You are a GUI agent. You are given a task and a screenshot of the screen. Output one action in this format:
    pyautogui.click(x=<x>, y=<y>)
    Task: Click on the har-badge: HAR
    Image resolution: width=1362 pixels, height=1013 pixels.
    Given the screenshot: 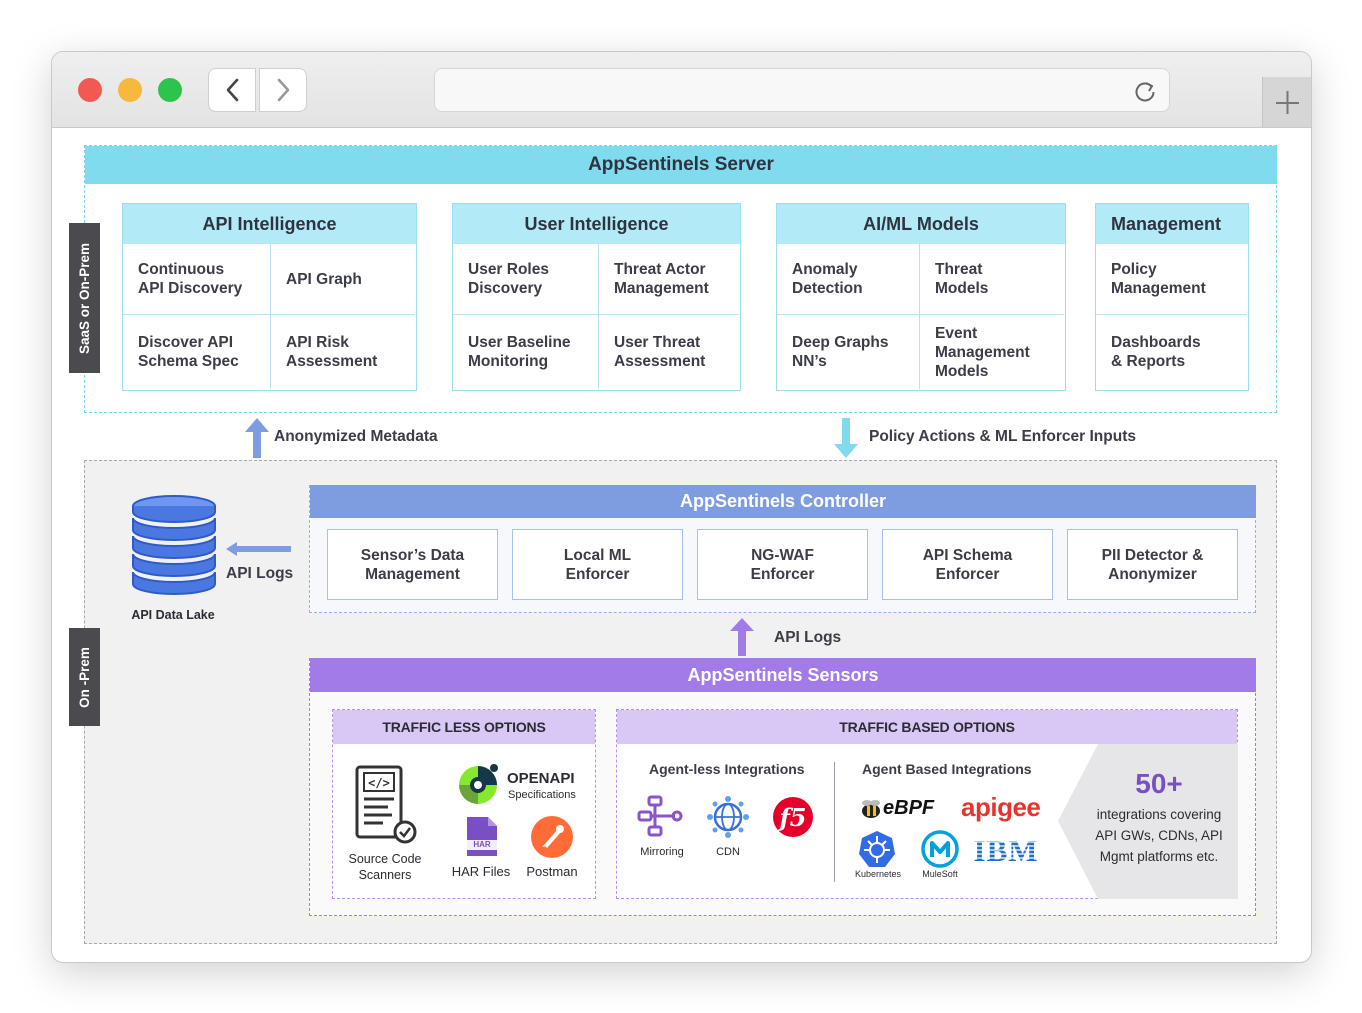 What is the action you would take?
    pyautogui.click(x=482, y=844)
    